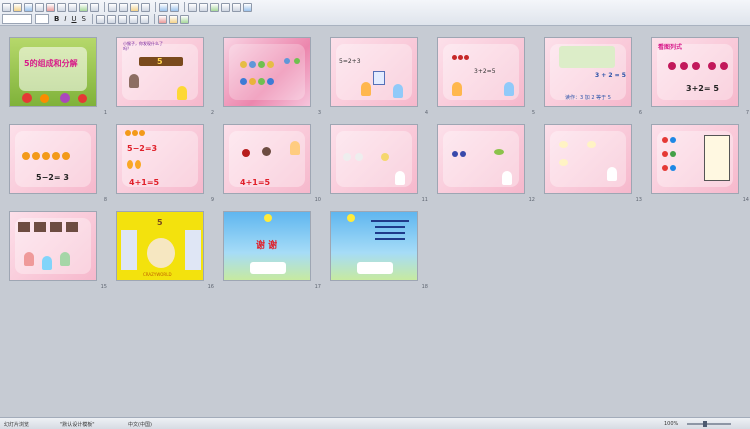 This screenshot has width=750, height=429. Describe the element at coordinates (709, 424) in the screenshot. I see `zoom-slider` at that location.